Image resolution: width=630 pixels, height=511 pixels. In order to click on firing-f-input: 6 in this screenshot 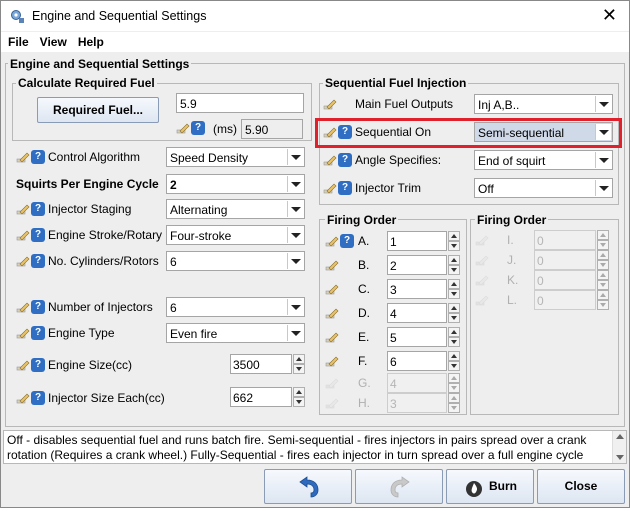, I will do `click(417, 361)`.